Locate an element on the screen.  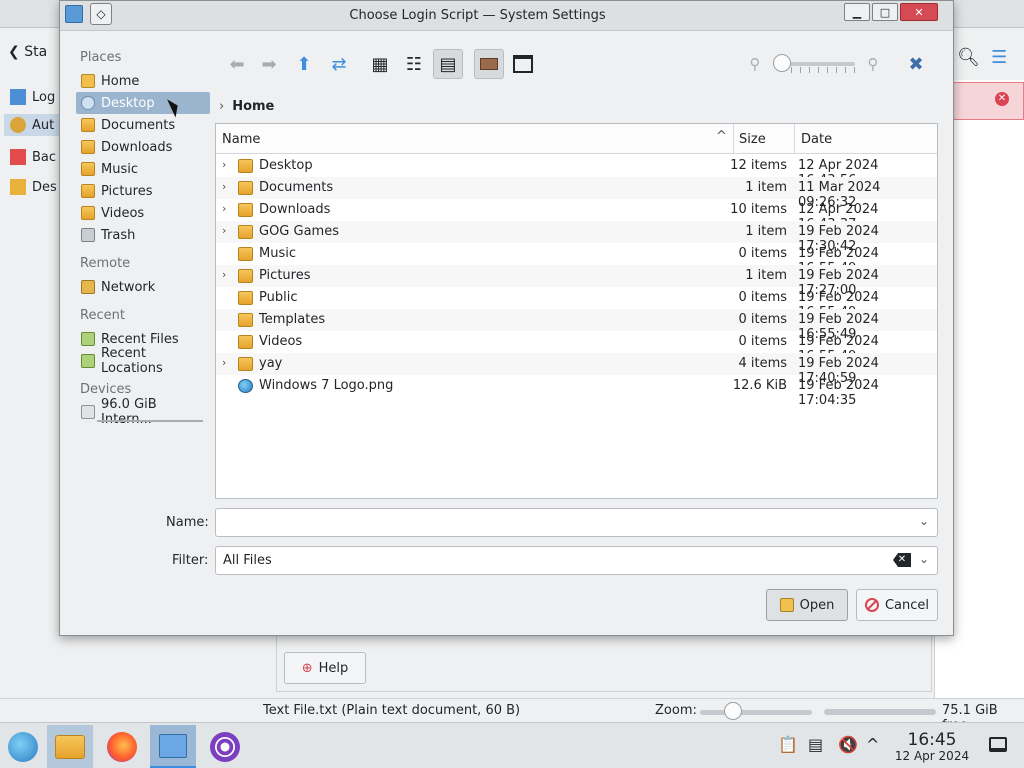
details-view-button: ▤ is located at coordinates (448, 64).